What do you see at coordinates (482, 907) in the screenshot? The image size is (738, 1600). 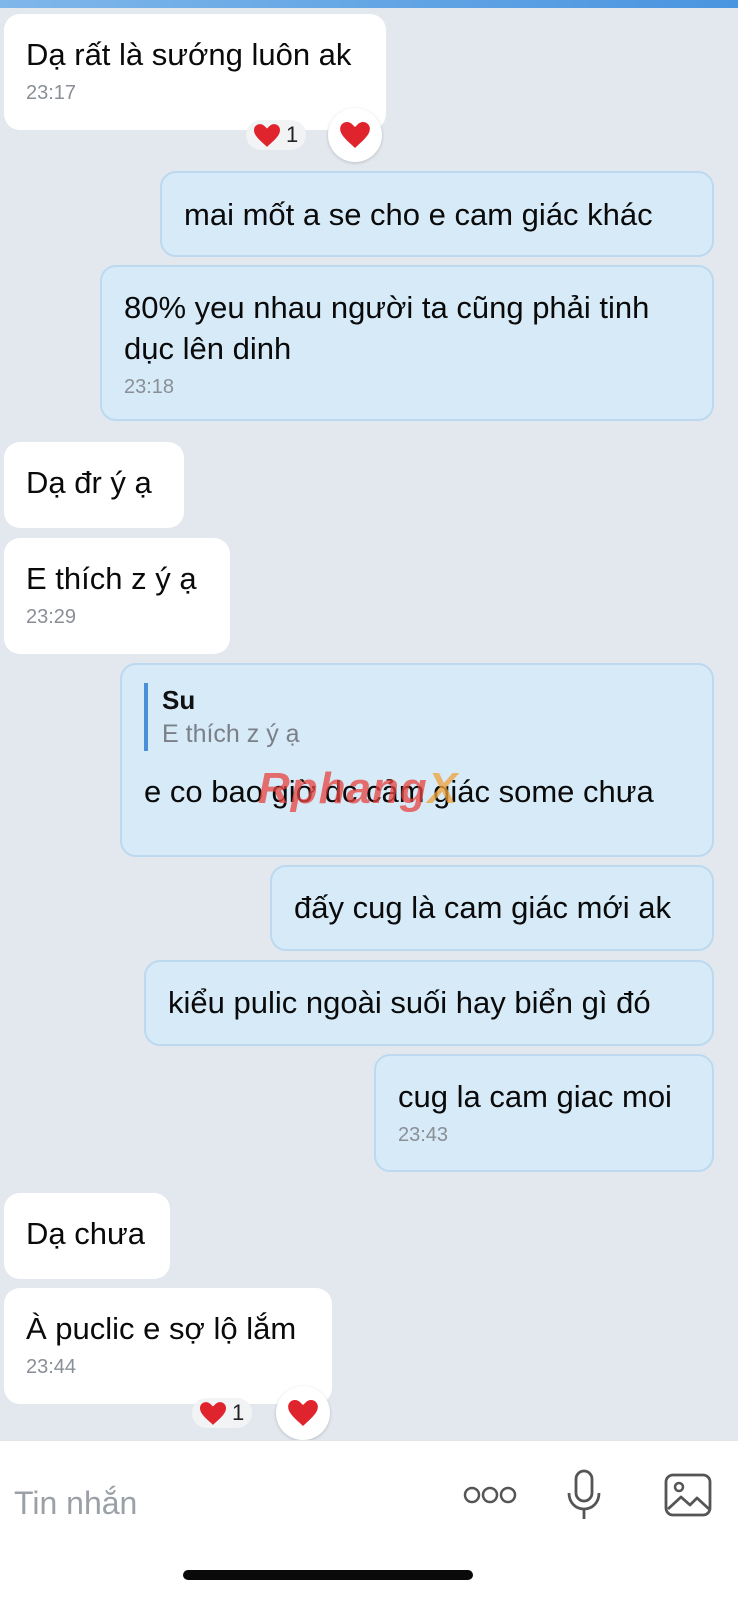 I see `message-text: đấy cug là cam giác mới ak` at bounding box center [482, 907].